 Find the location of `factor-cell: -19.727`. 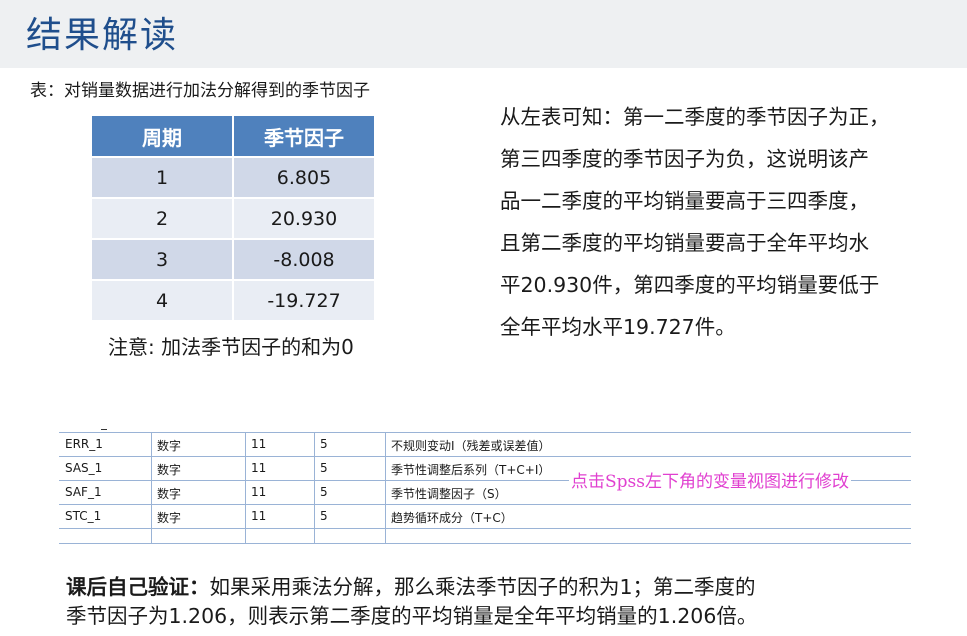

factor-cell: -19.727 is located at coordinates (305, 301).